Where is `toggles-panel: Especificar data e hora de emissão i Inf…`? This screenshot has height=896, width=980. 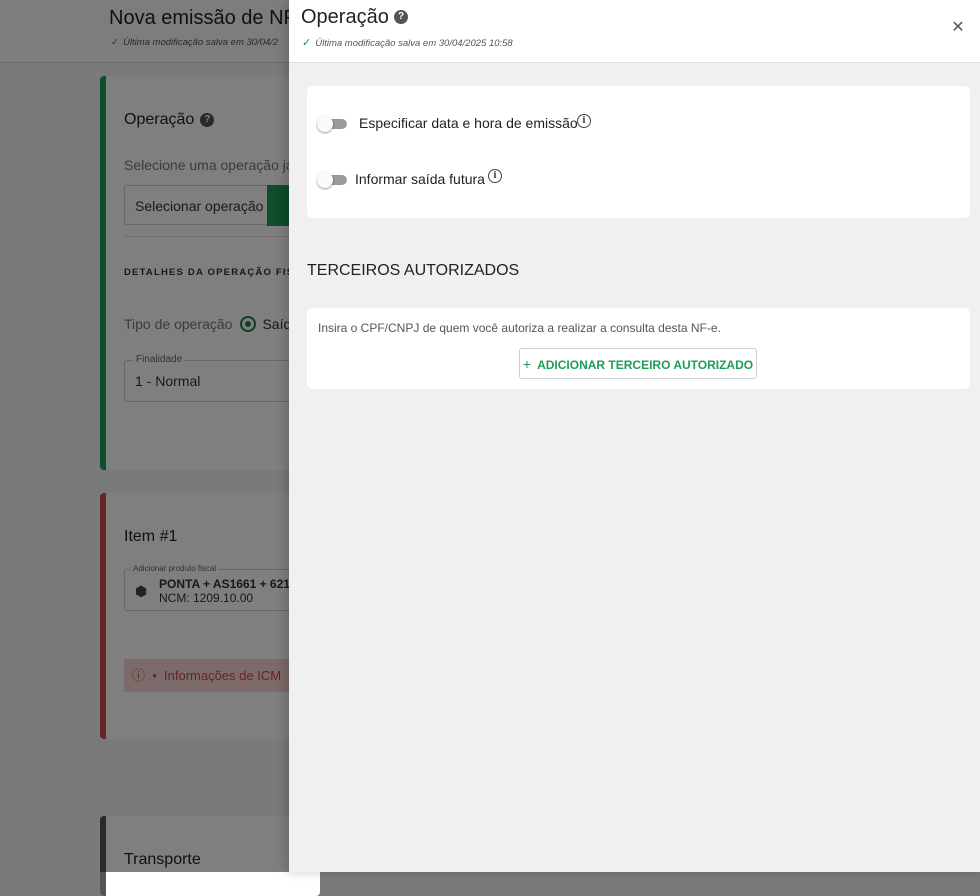 toggles-panel: Especificar data e hora de emissão i Inf… is located at coordinates (638, 152).